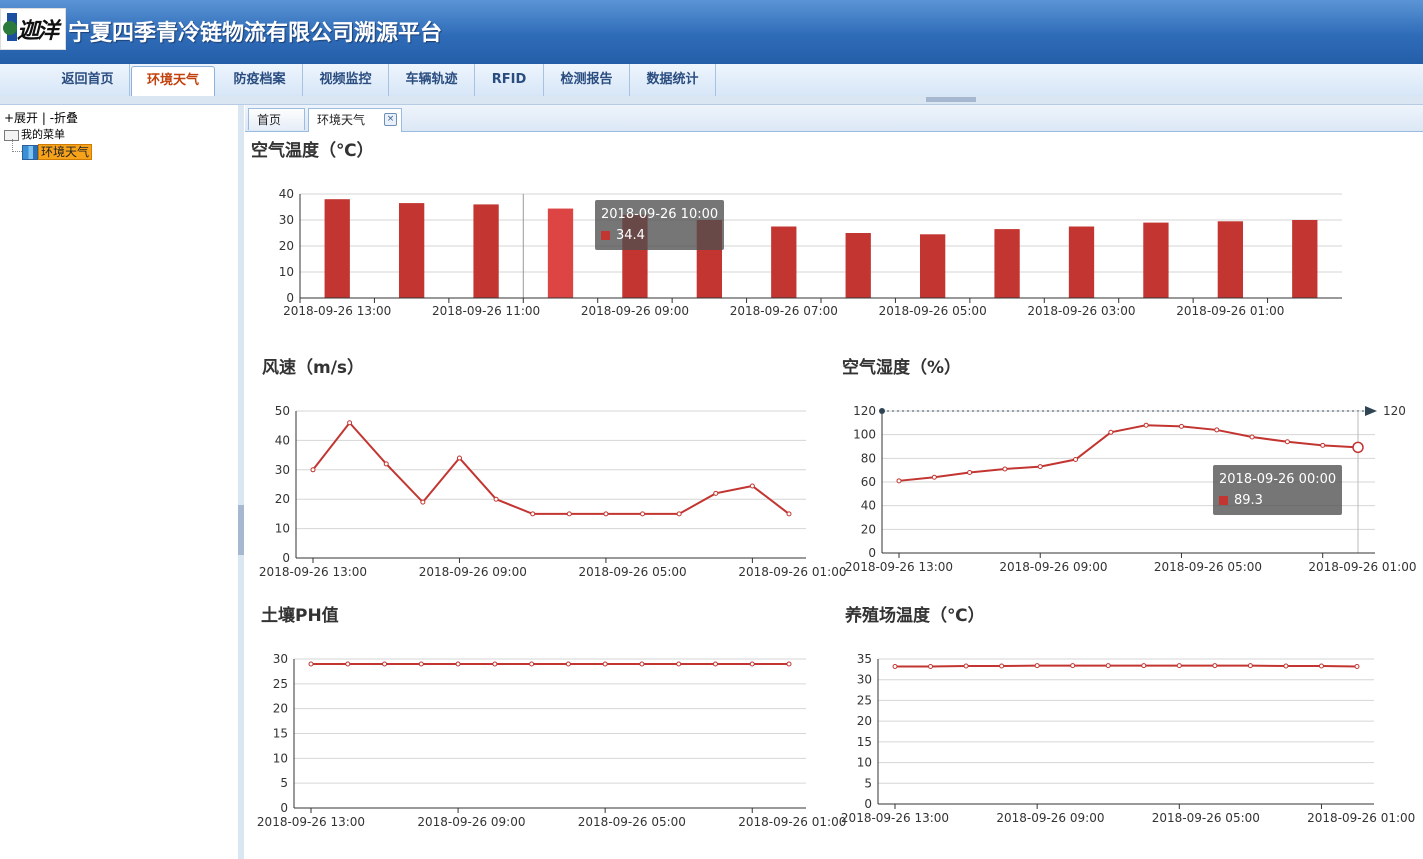 The width and height of the screenshot is (1423, 859). I want to click on splitter-grip, so click(951, 99).